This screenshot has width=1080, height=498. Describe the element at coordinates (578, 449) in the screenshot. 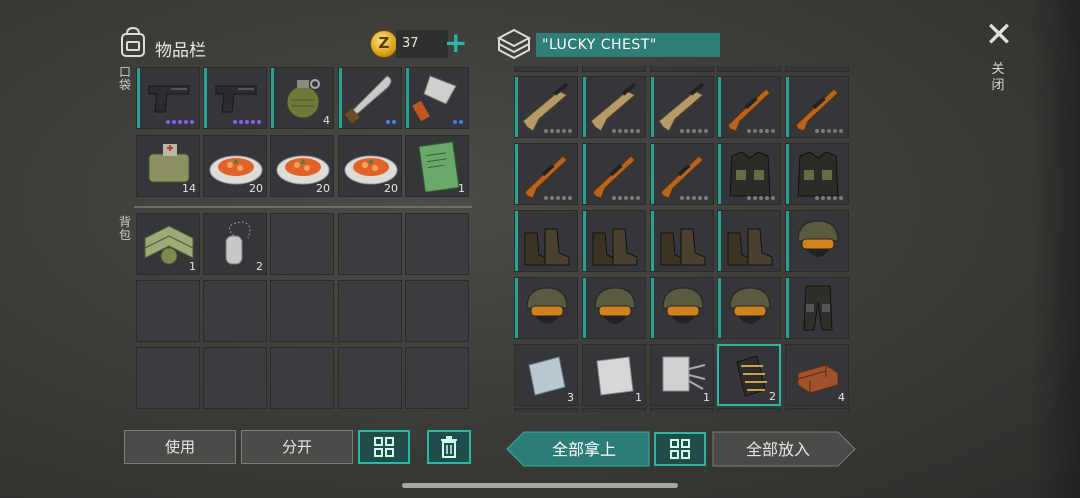

I see `take-all-button: 全部拿上` at that location.